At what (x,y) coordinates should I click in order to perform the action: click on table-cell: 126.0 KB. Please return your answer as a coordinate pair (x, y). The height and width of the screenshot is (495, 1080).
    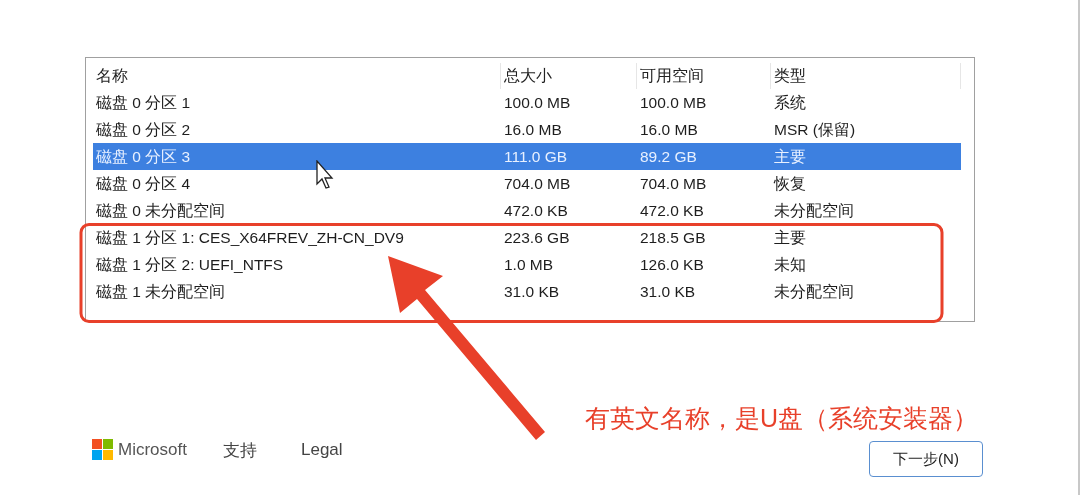
    Looking at the image, I should click on (704, 264).